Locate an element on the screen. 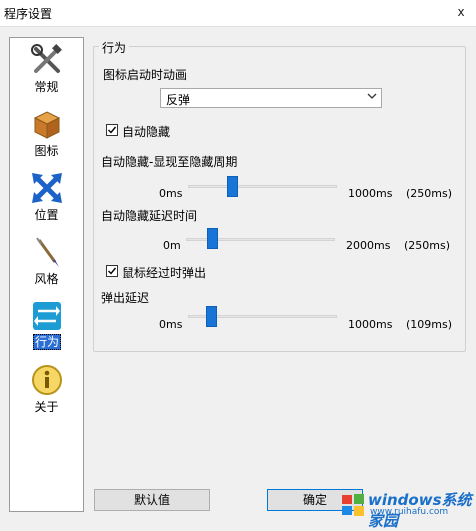  animation-select: 反弹 is located at coordinates (271, 98).